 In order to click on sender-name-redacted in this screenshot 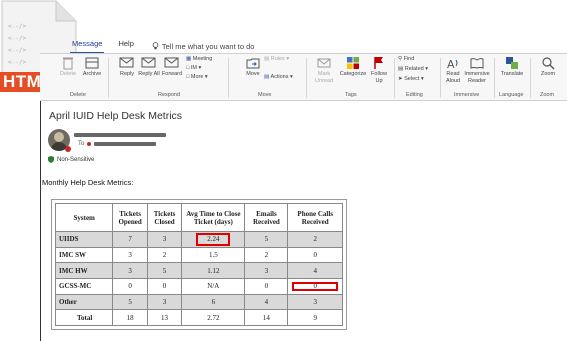, I will do `click(120, 135)`.